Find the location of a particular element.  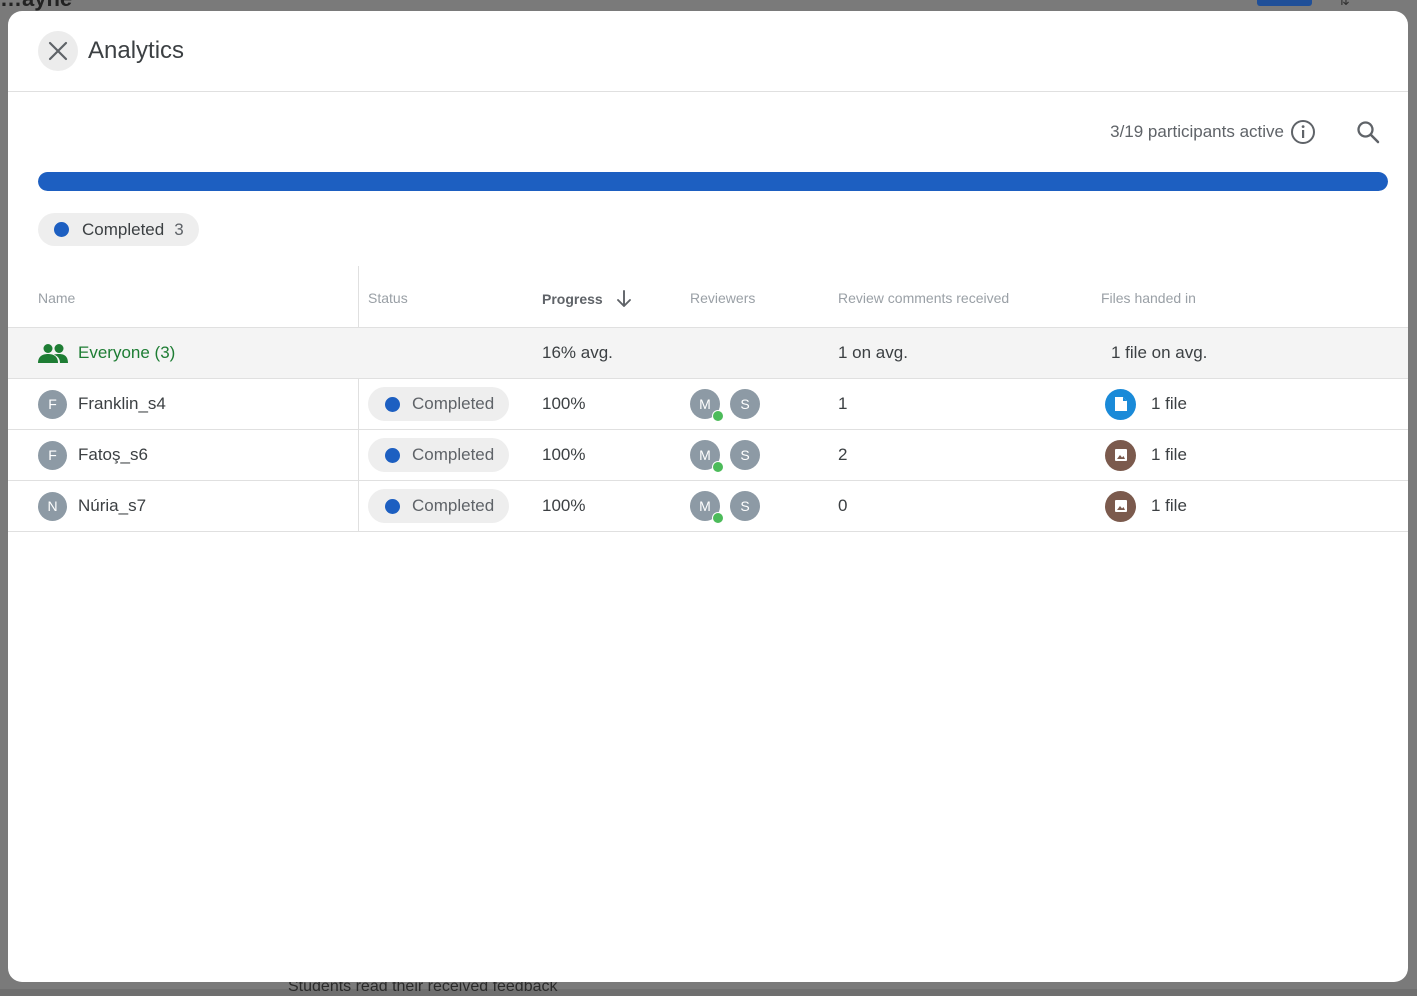

close-icon is located at coordinates (58, 51).